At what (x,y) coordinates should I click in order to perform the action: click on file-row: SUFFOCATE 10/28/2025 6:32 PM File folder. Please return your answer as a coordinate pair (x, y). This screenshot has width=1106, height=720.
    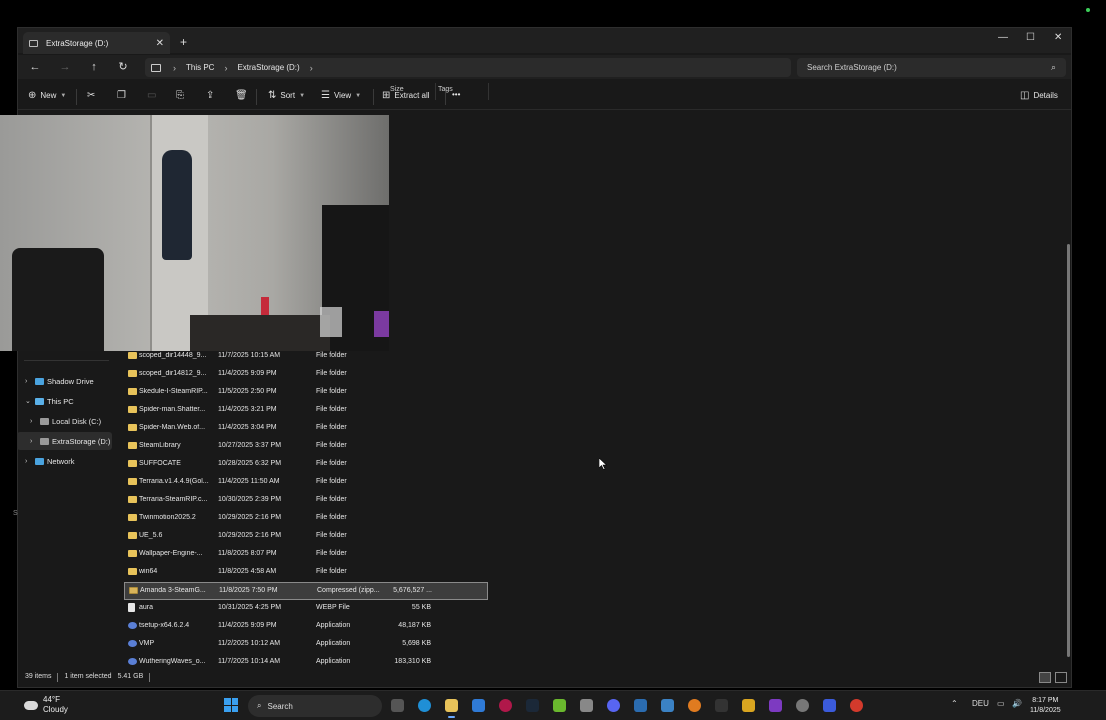
    Looking at the image, I should click on (306, 465).